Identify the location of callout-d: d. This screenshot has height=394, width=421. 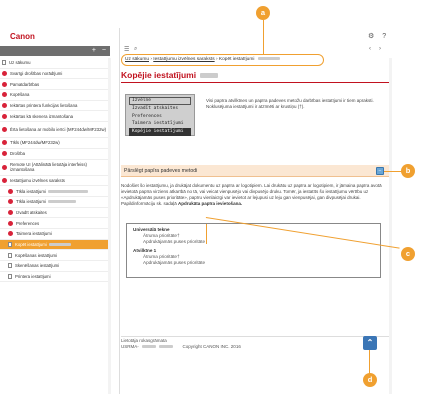
(370, 380).